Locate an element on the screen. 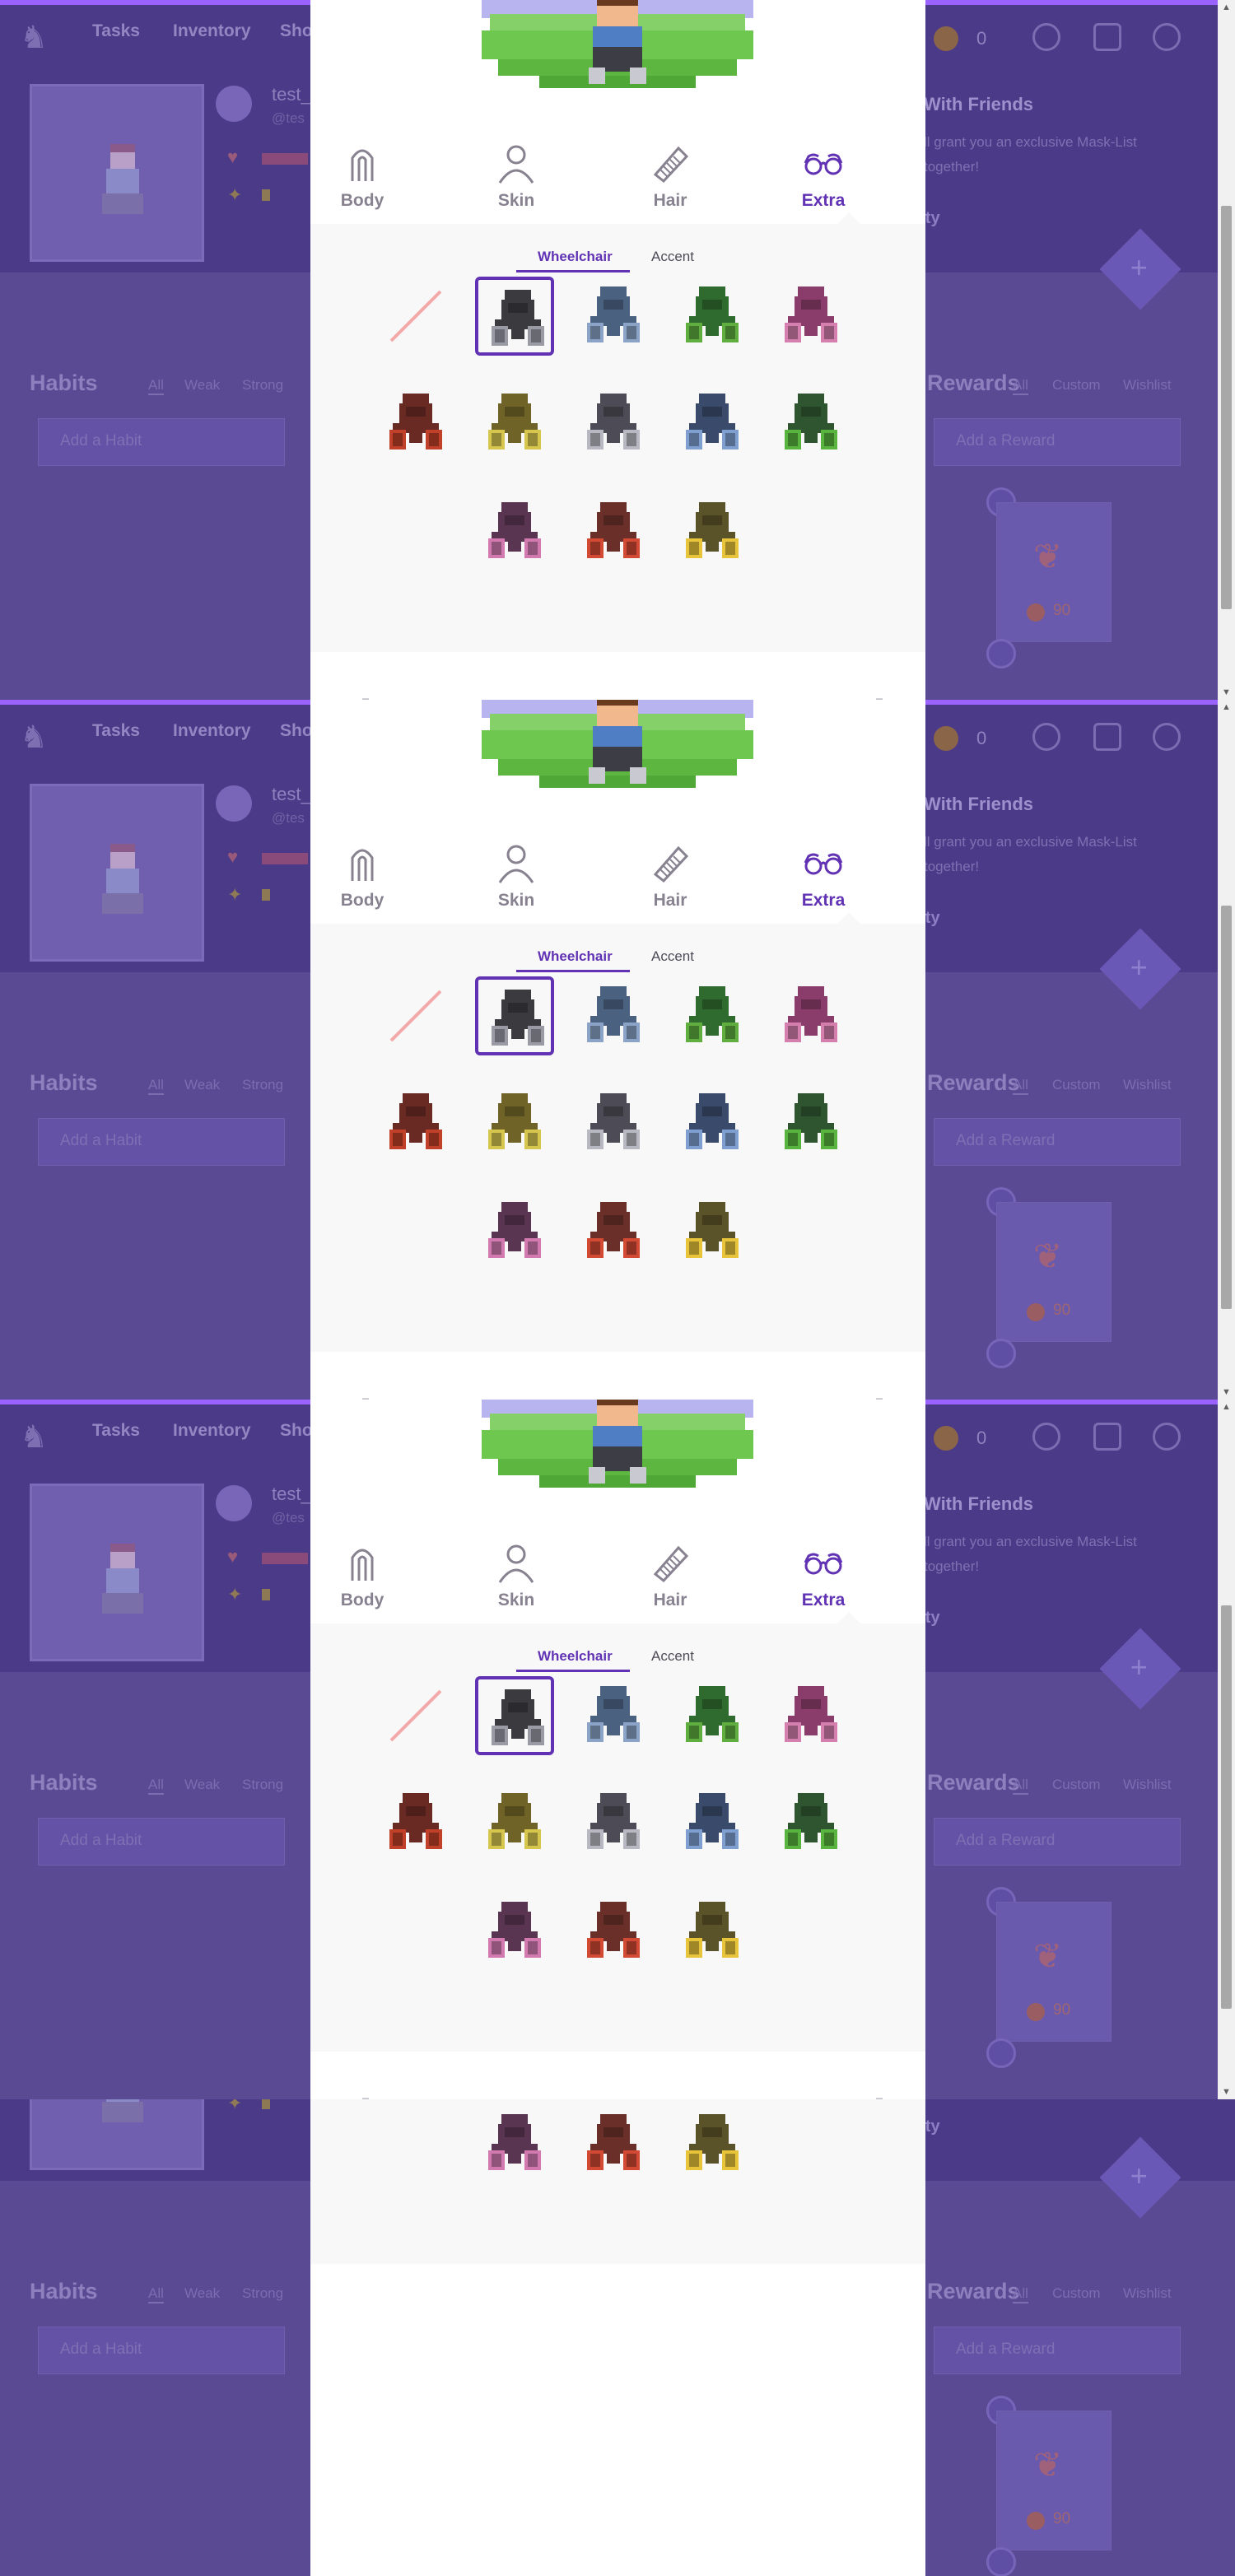 This screenshot has width=1235, height=2576. habits-filter-weak: Weak is located at coordinates (202, 385).